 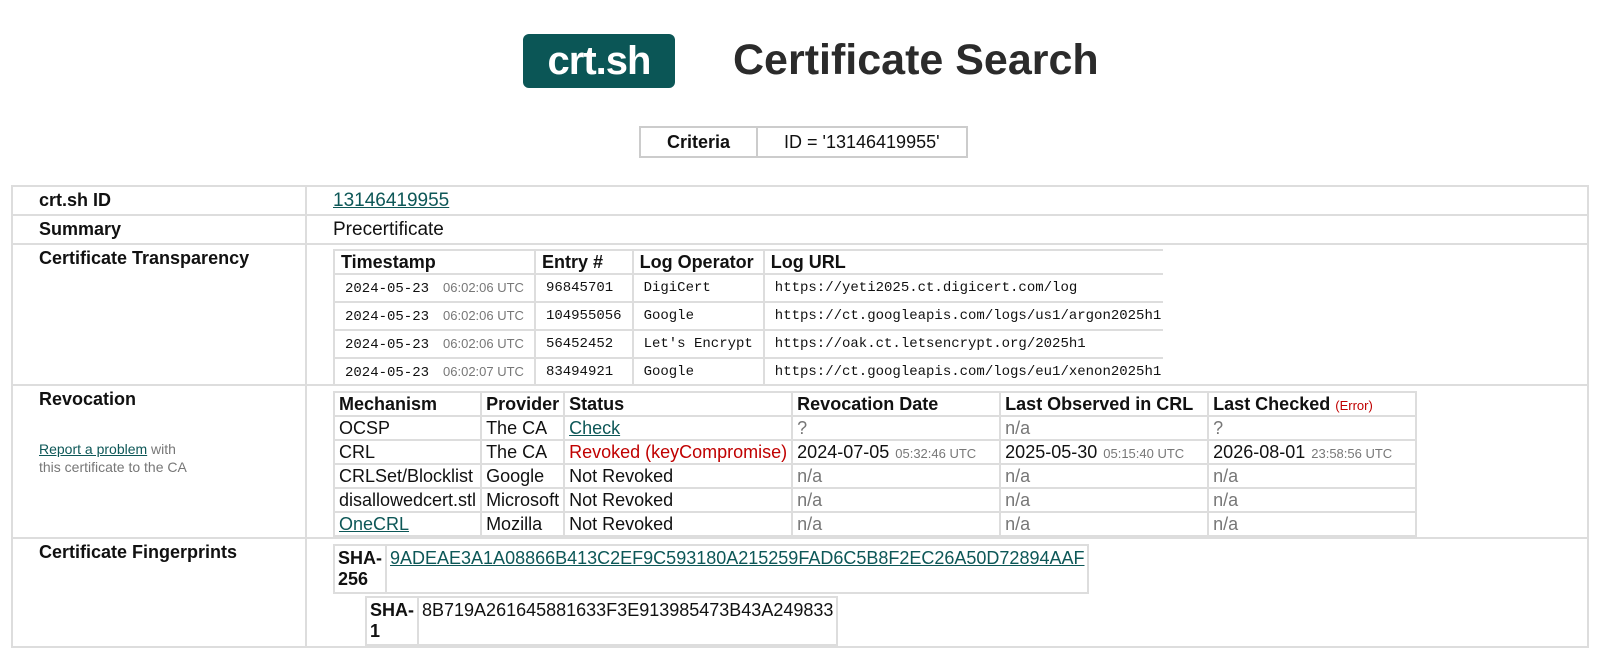 What do you see at coordinates (627, 621) in the screenshot?
I see `sha1-value: 8B719A261645881633F3E913985473B43A249833` at bounding box center [627, 621].